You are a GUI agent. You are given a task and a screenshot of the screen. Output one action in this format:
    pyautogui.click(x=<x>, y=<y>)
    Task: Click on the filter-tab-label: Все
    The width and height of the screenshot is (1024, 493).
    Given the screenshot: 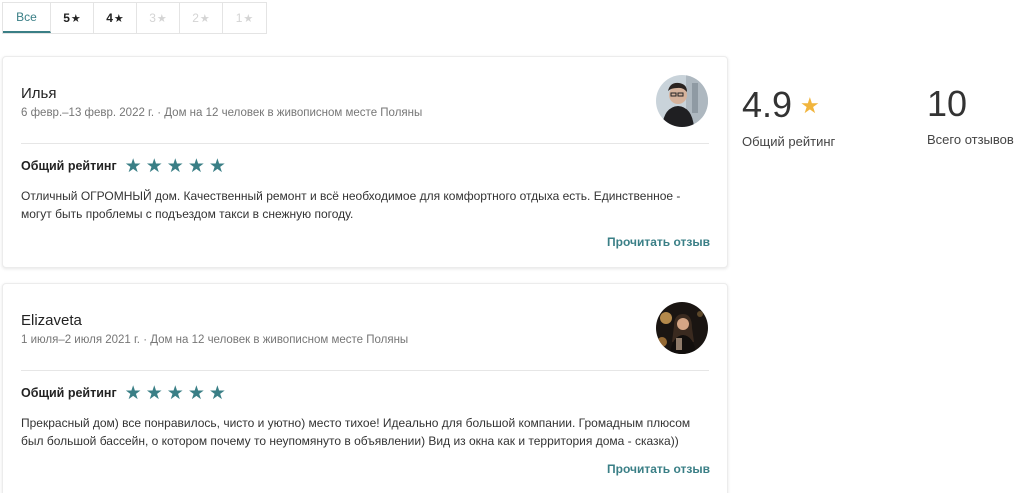 What is the action you would take?
    pyautogui.click(x=26, y=17)
    